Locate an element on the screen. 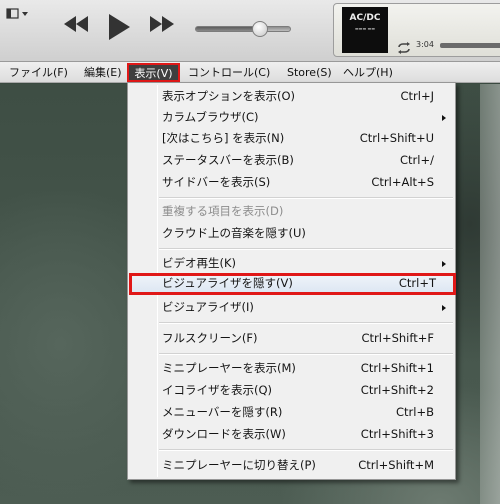 The width and height of the screenshot is (500, 504). menu-item-show-duplicates: 重複する項目を表示(D) is located at coordinates (291, 211).